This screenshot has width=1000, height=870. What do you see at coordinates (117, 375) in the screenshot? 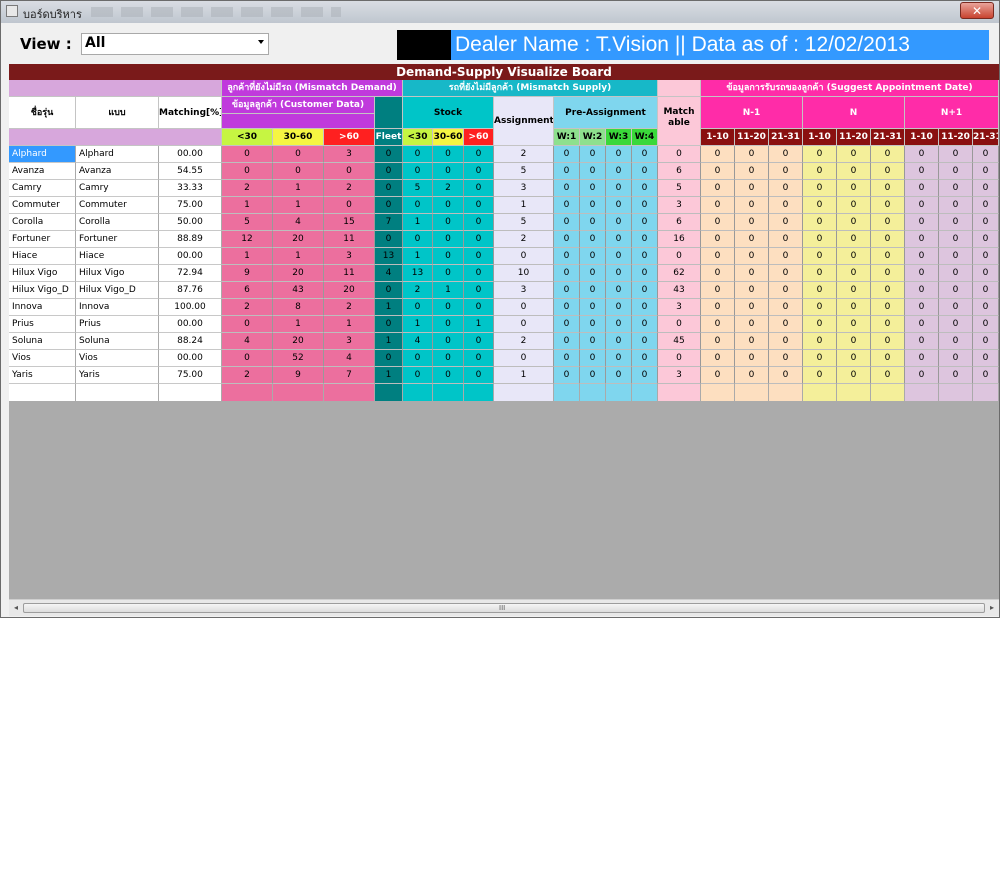
I see `row-model-cell: Yaris` at bounding box center [117, 375].